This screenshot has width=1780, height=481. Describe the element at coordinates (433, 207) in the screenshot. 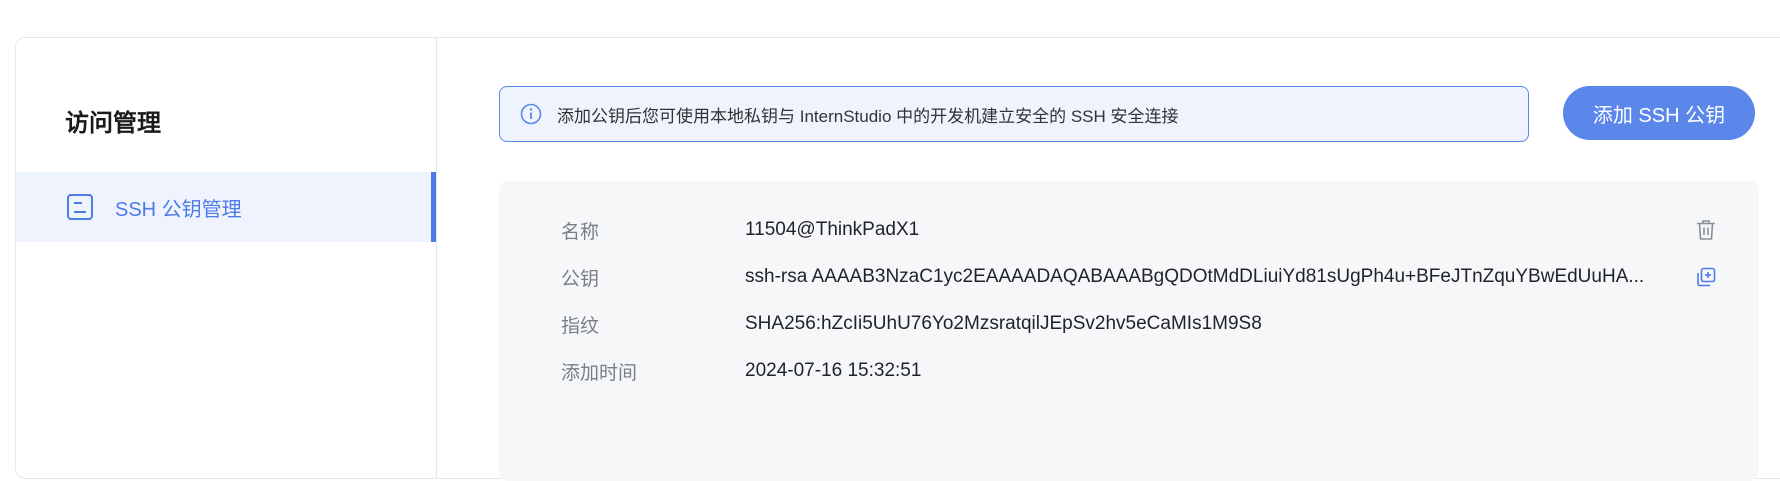

I see `active-indicator` at that location.